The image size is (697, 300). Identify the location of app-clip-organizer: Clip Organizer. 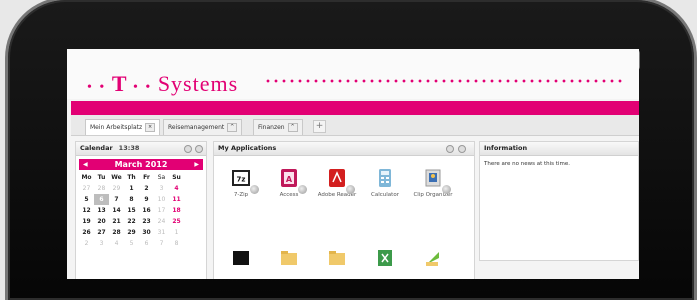
(433, 183).